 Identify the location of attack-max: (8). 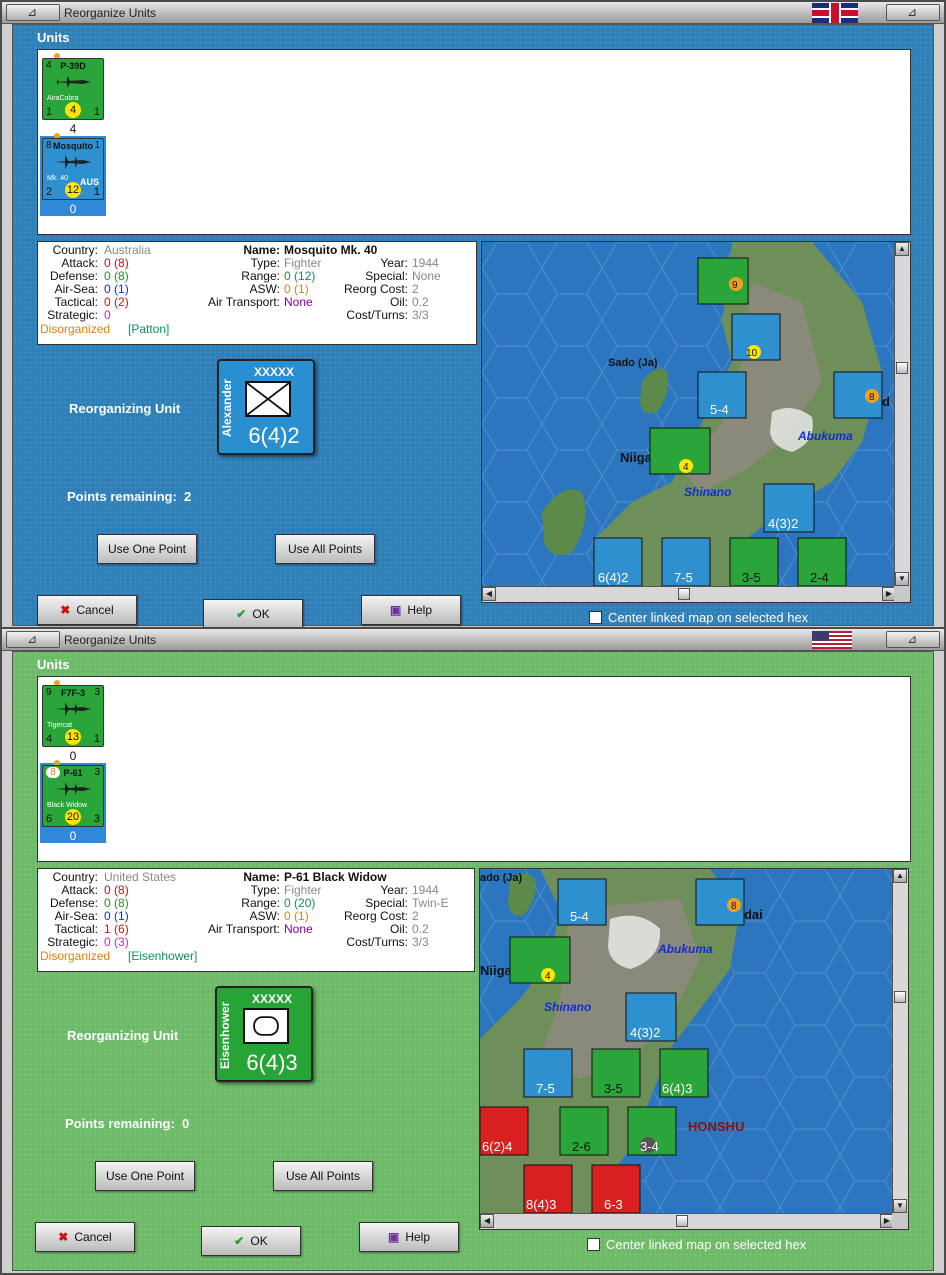
(121, 890).